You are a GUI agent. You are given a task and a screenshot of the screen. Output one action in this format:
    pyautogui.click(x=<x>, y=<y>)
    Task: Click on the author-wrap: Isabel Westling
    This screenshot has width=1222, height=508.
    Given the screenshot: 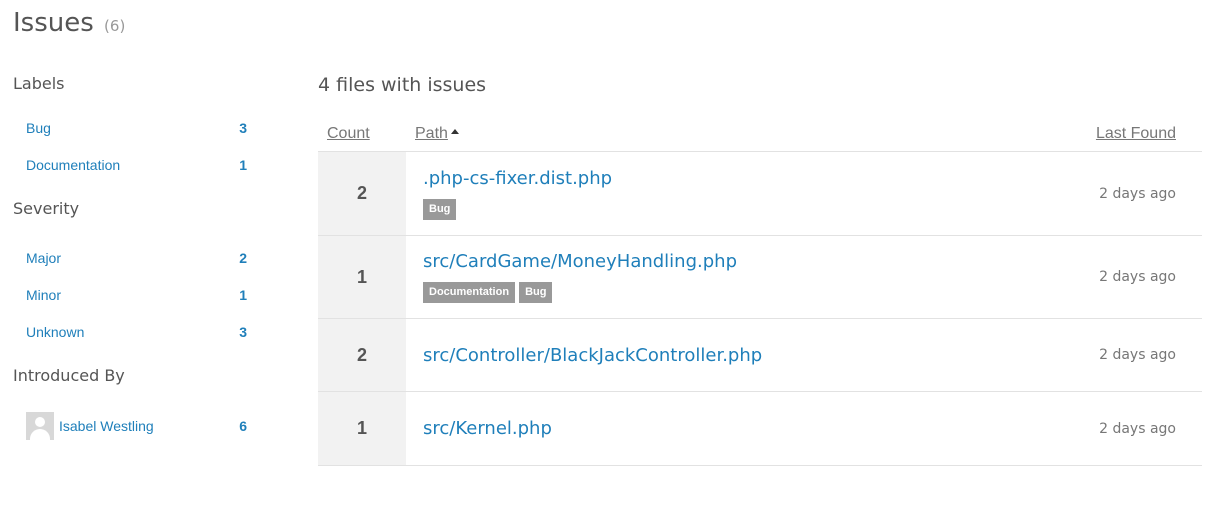 What is the action you would take?
    pyautogui.click(x=90, y=426)
    